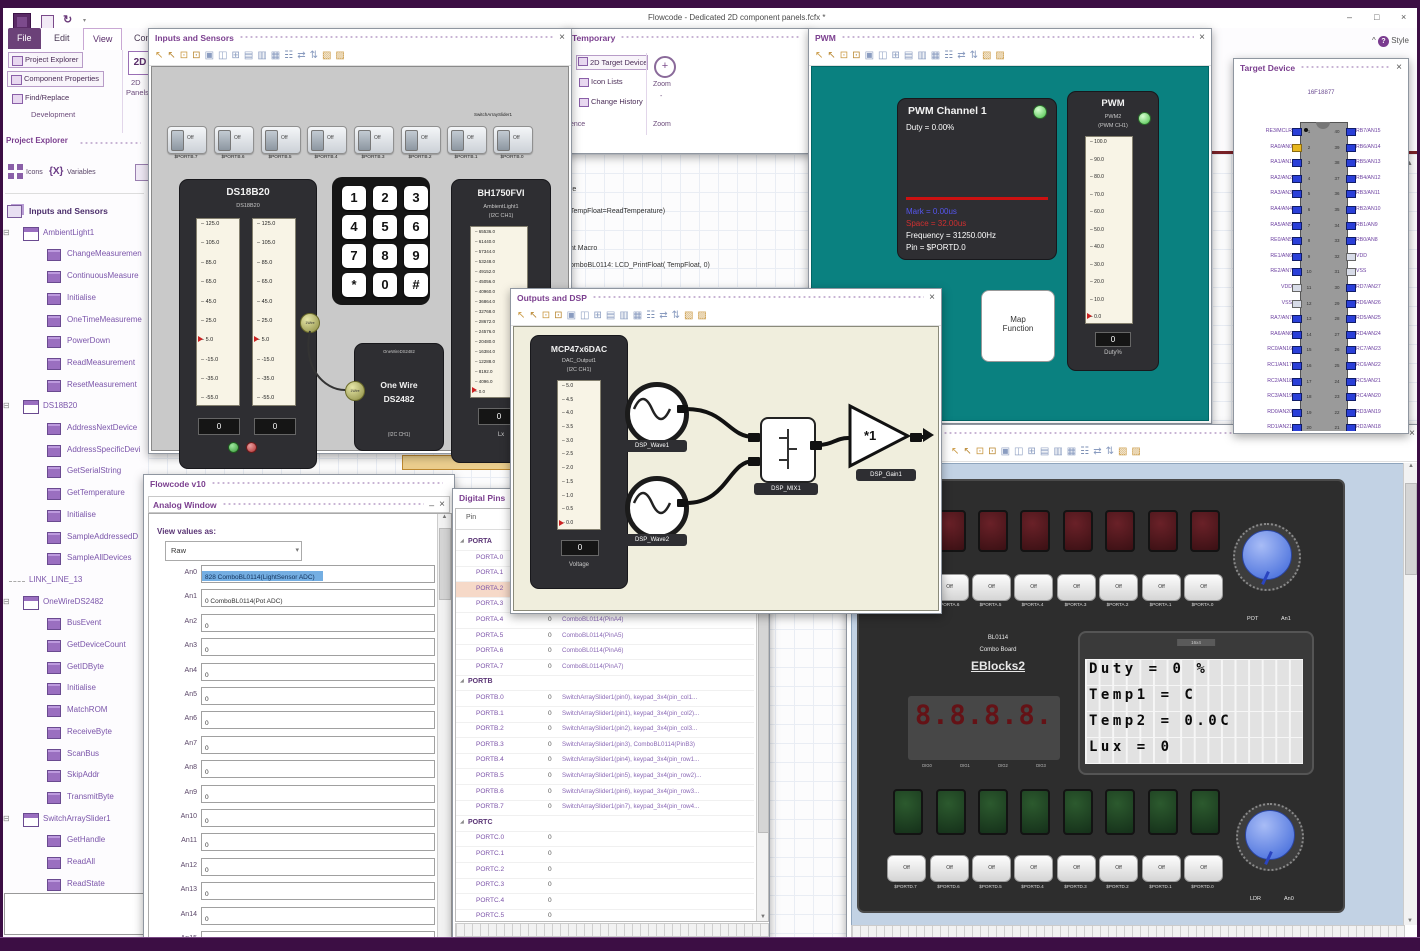  I want to click on keypad-key-7: 7, so click(354, 256).